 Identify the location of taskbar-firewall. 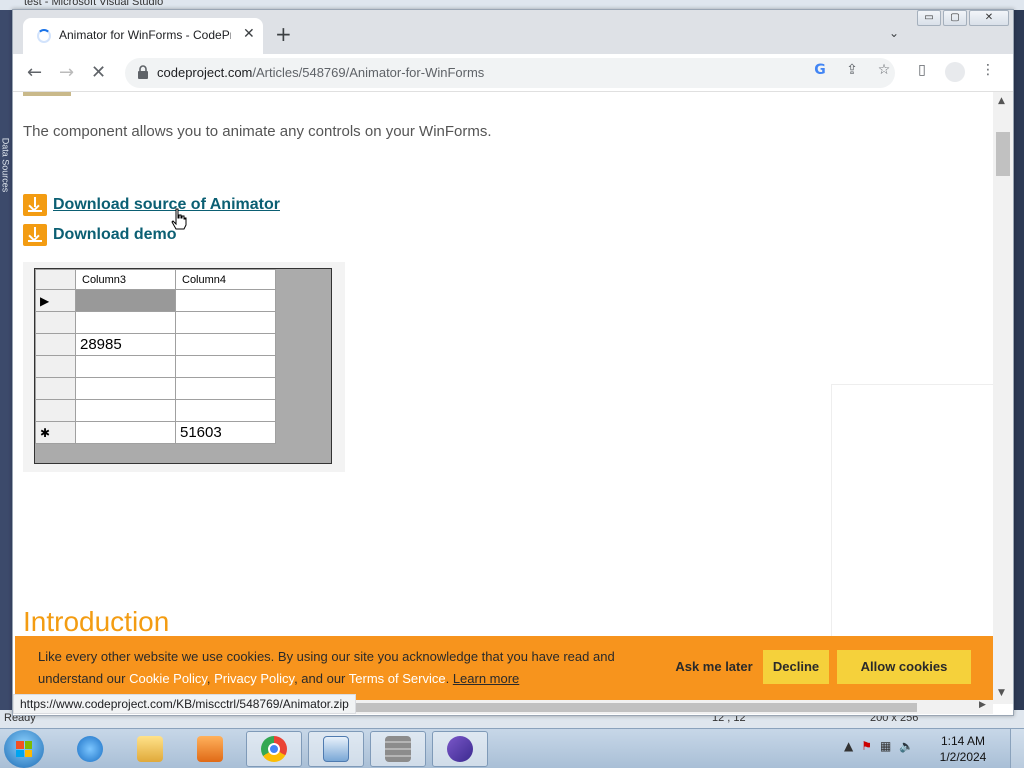
(398, 749).